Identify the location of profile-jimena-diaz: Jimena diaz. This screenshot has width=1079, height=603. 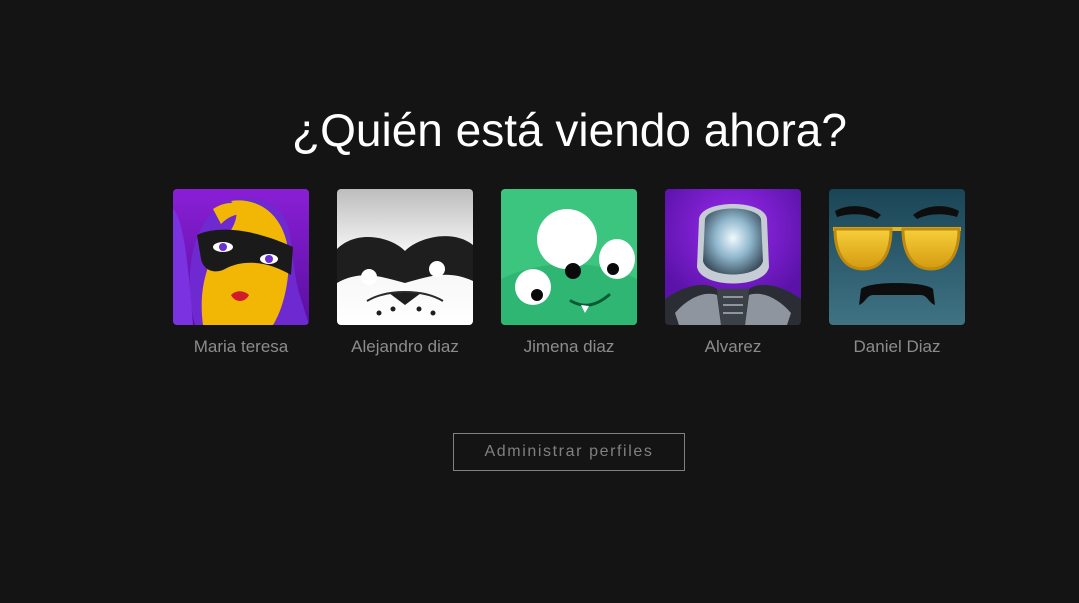
(569, 273).